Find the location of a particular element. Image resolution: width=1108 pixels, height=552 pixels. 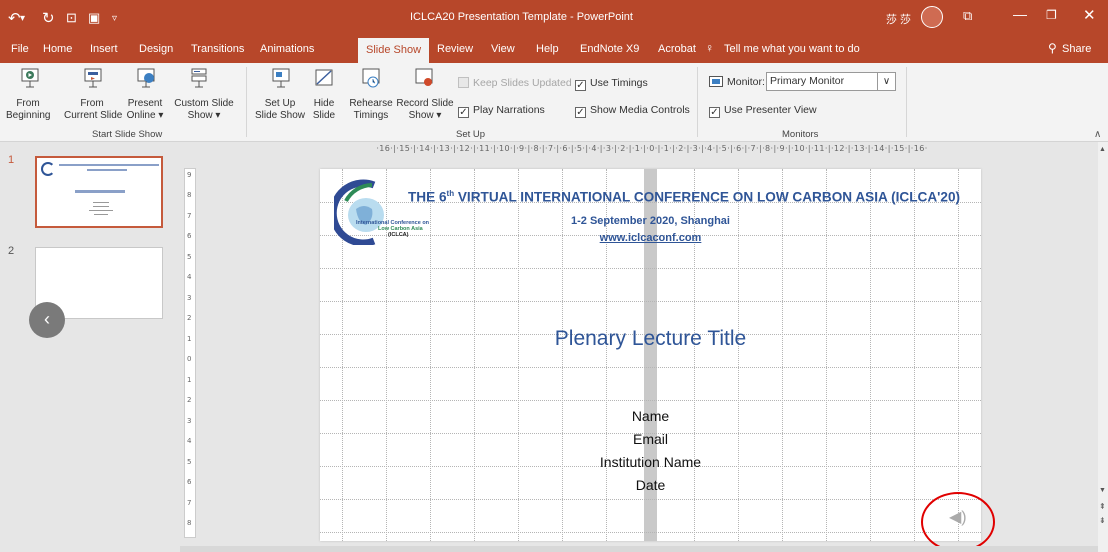

horizontal-scrollbar is located at coordinates (639, 549).